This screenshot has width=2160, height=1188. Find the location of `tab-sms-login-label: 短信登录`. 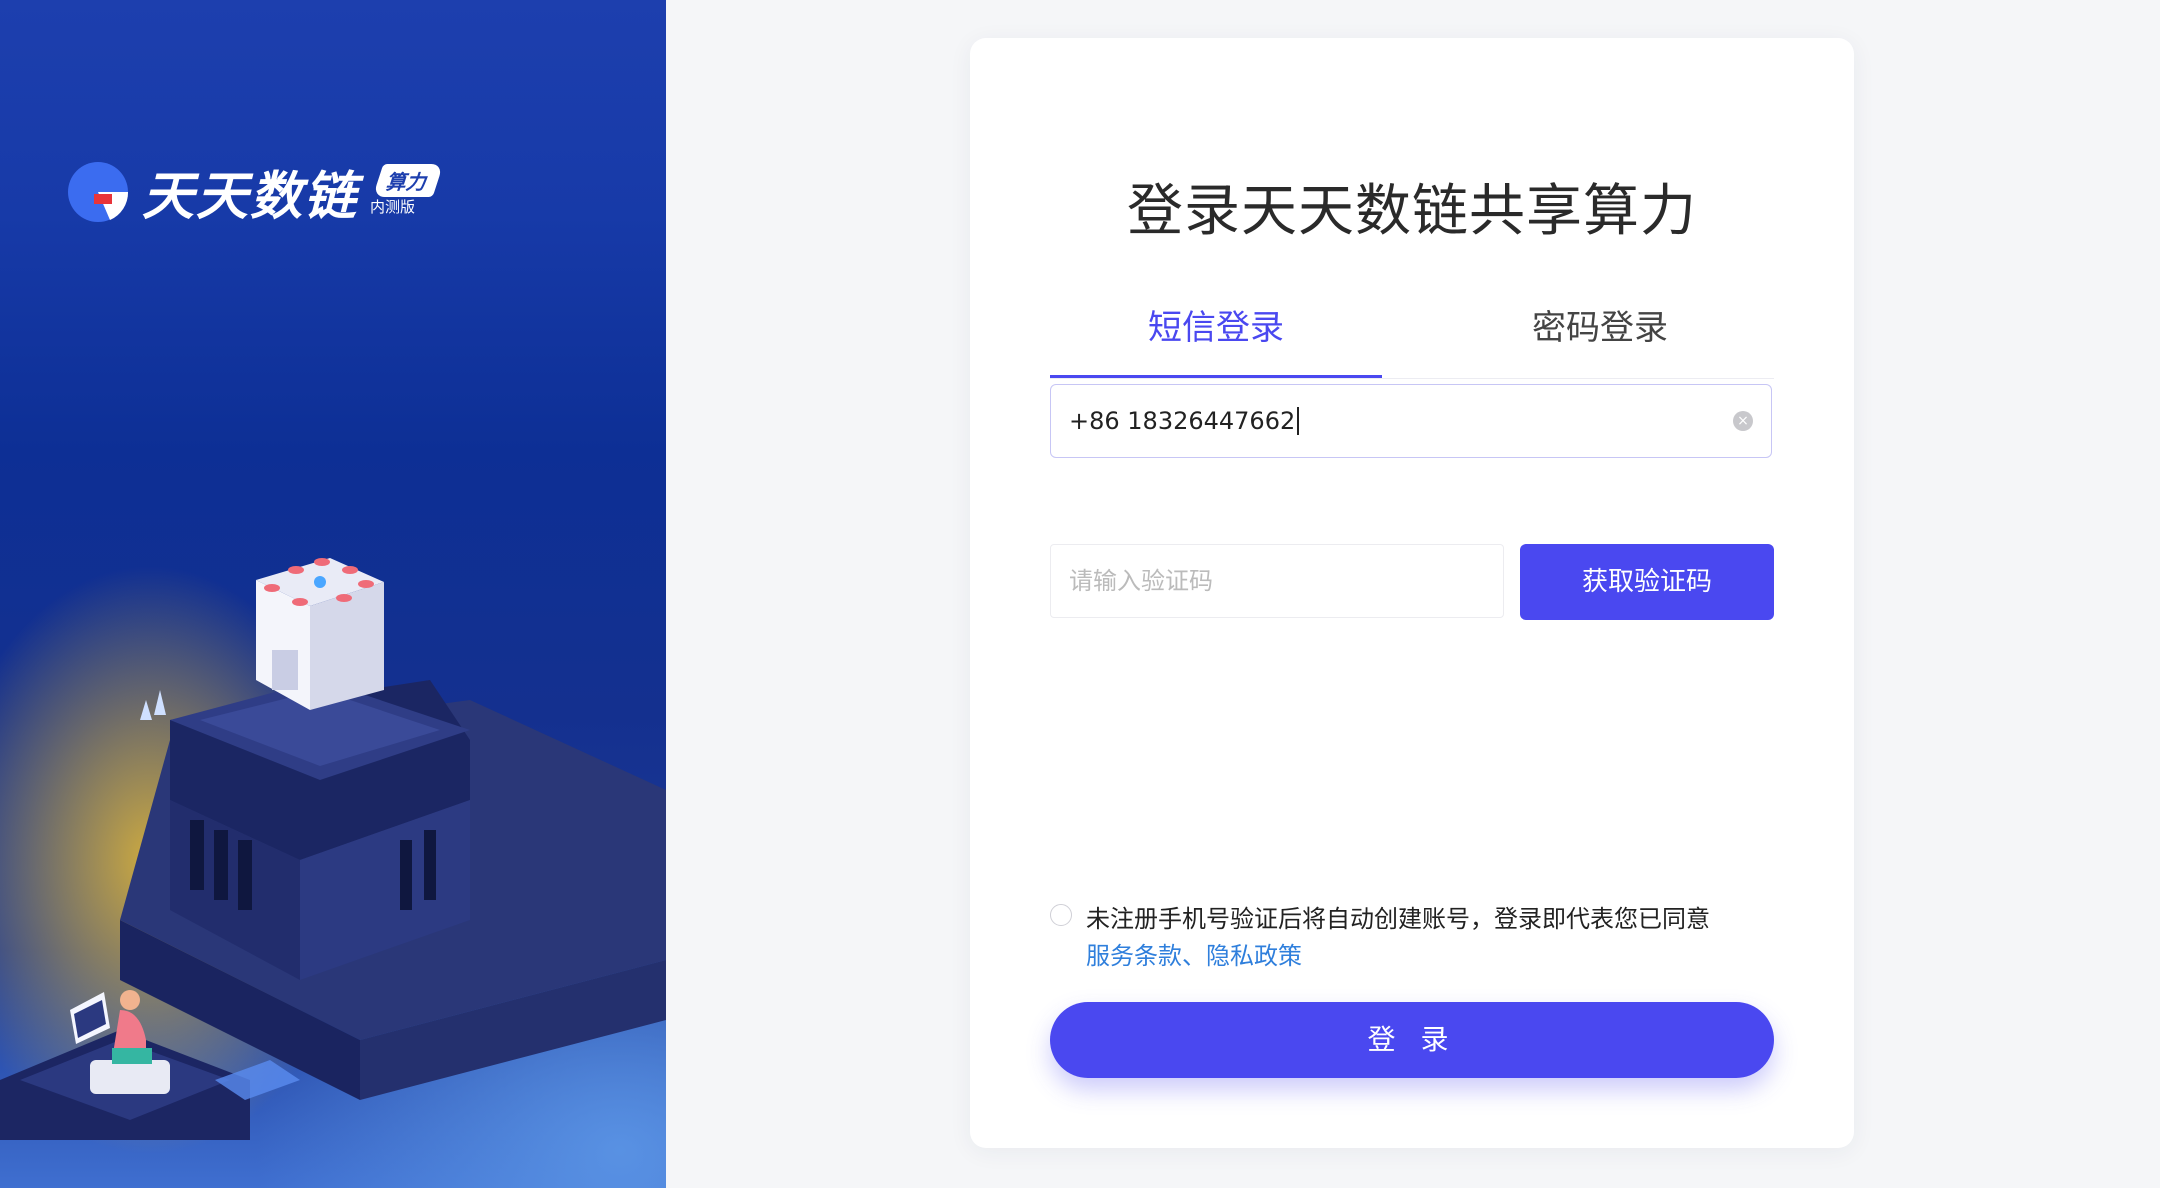

tab-sms-login-label: 短信登录 is located at coordinates (1216, 328).